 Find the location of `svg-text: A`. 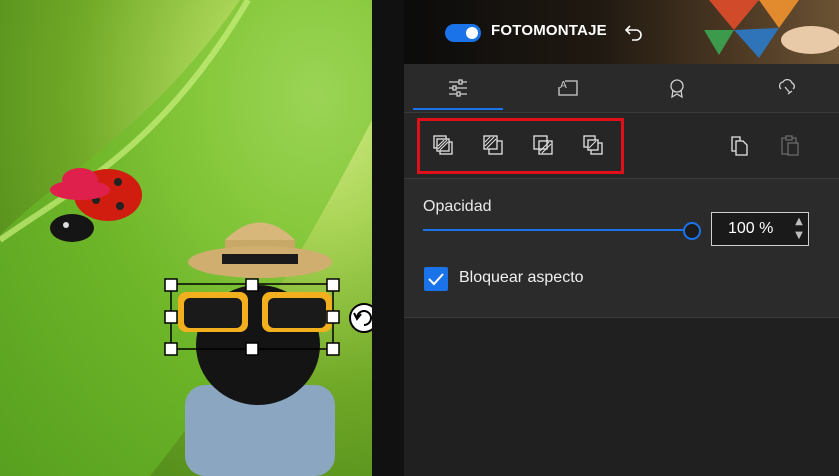

svg-text: A is located at coordinates (563, 85).